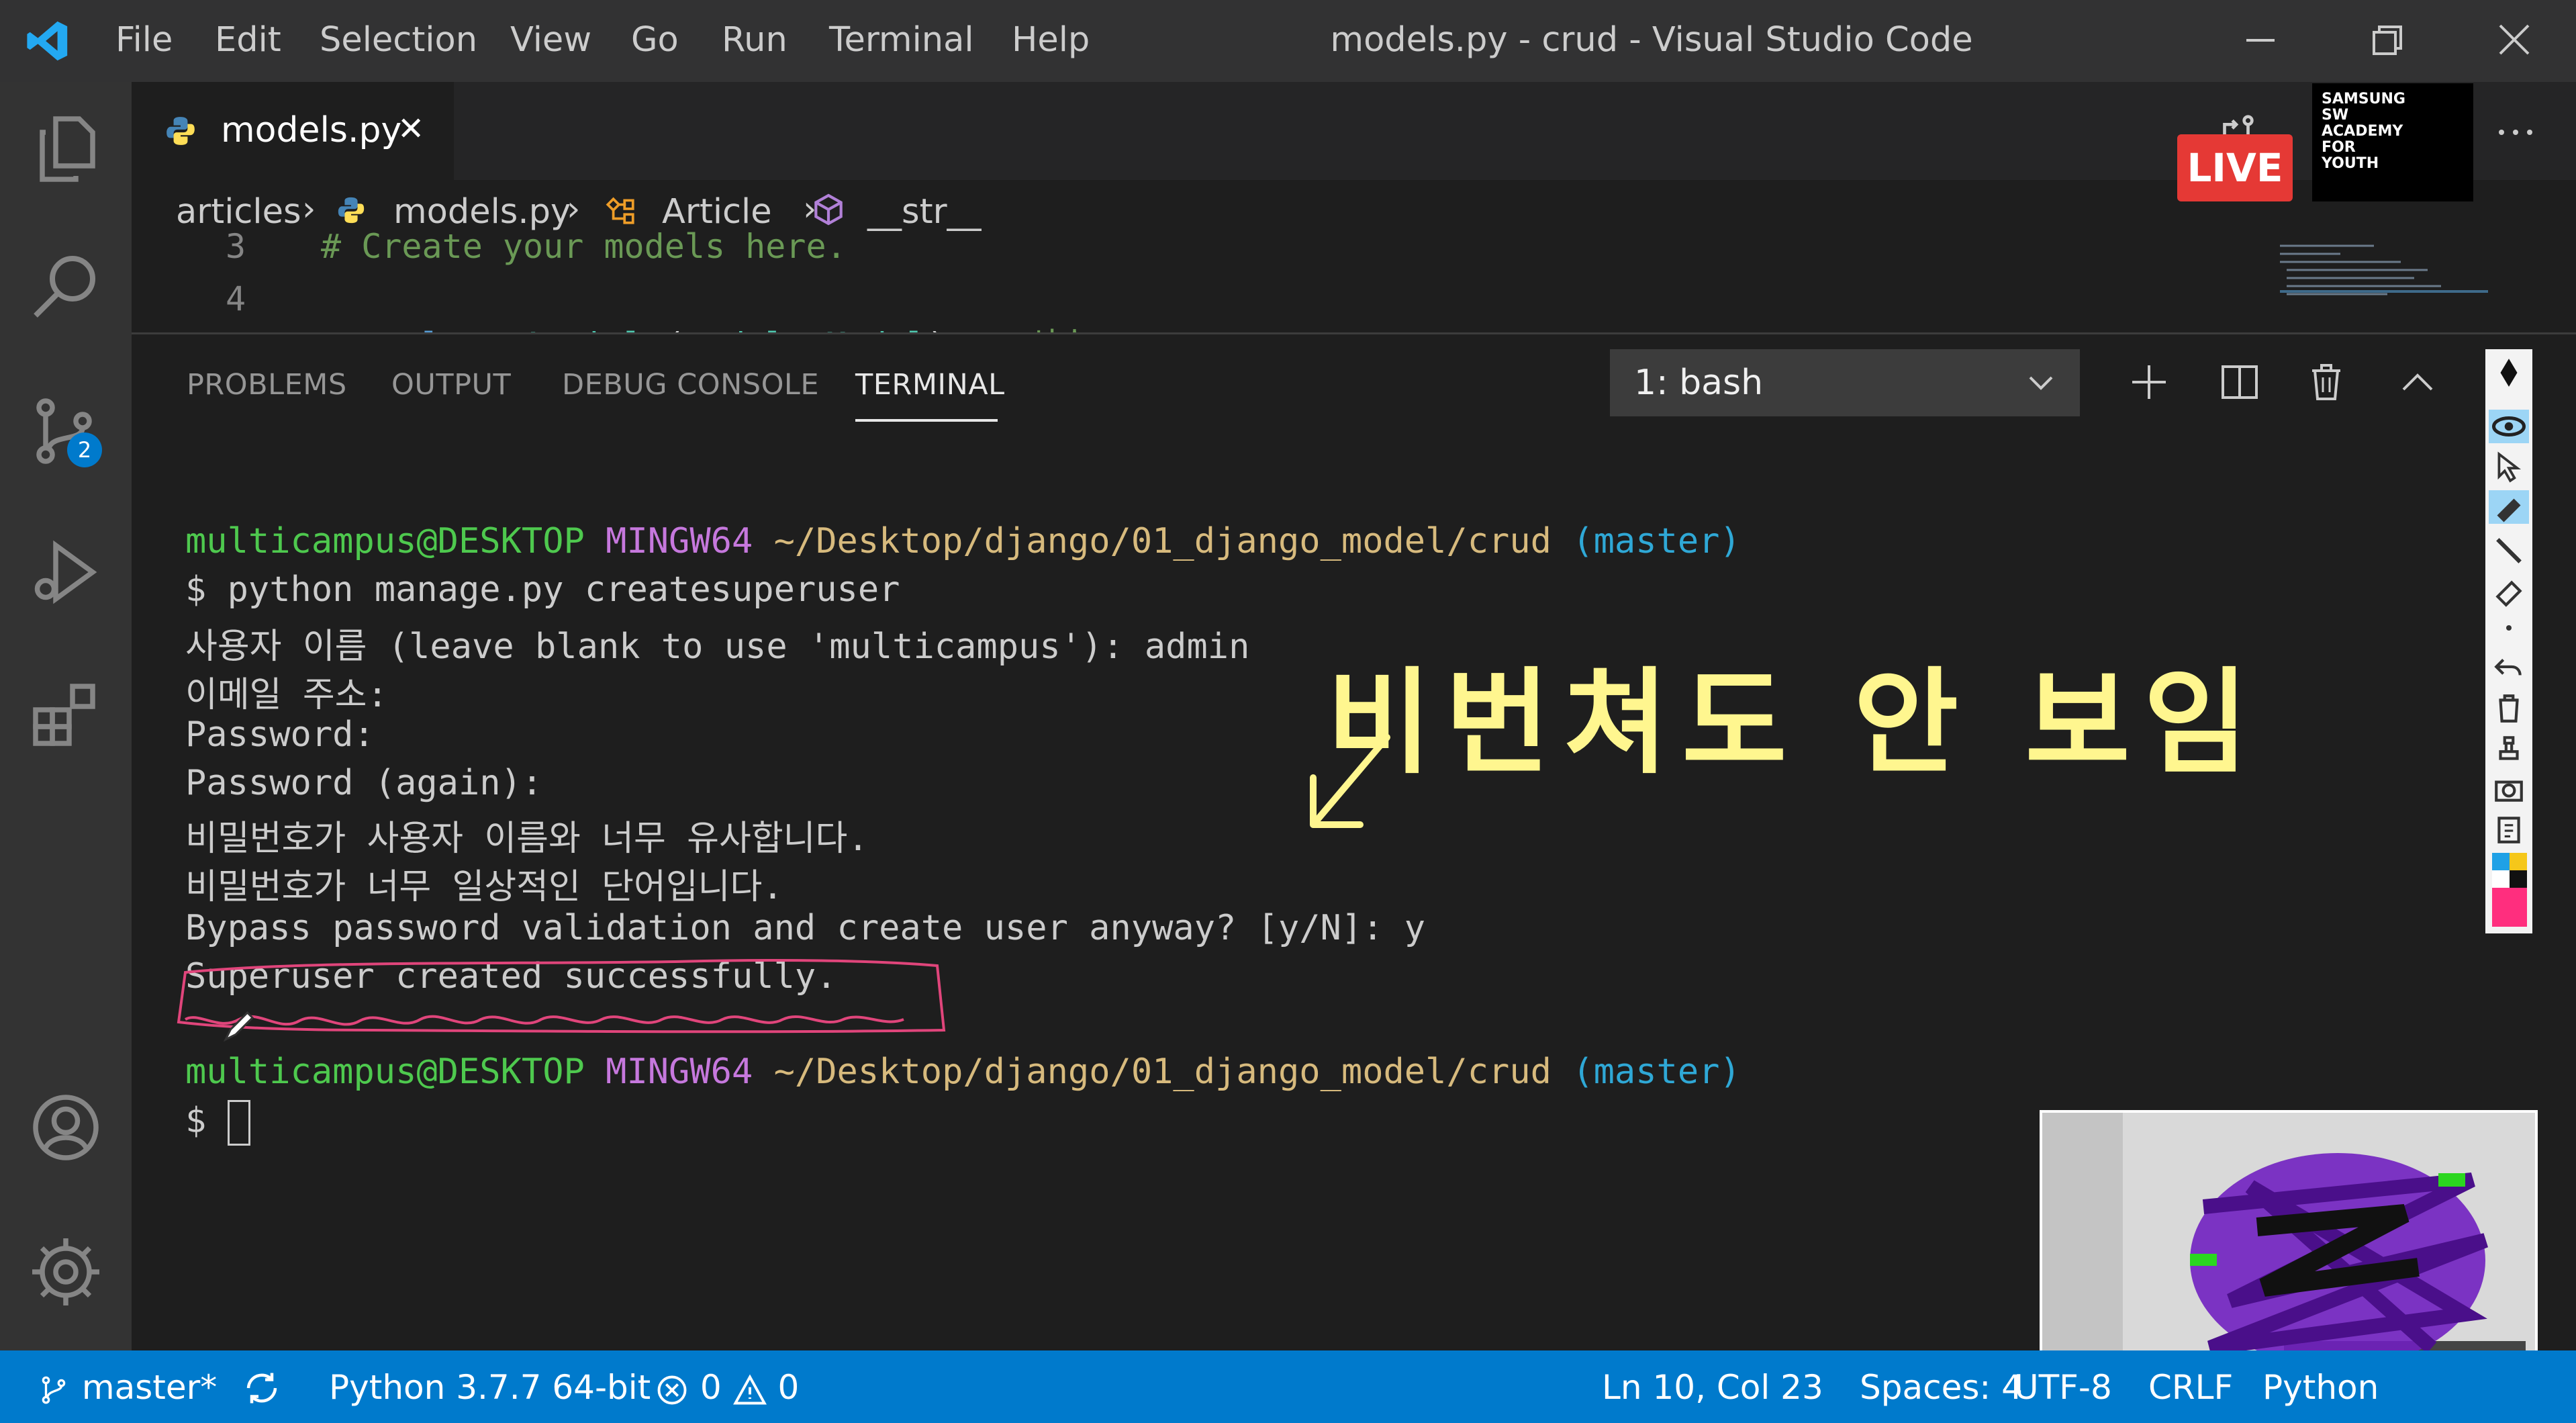 This screenshot has height=1423, width=2576. What do you see at coordinates (144, 40) in the screenshot?
I see `menu-file: File` at bounding box center [144, 40].